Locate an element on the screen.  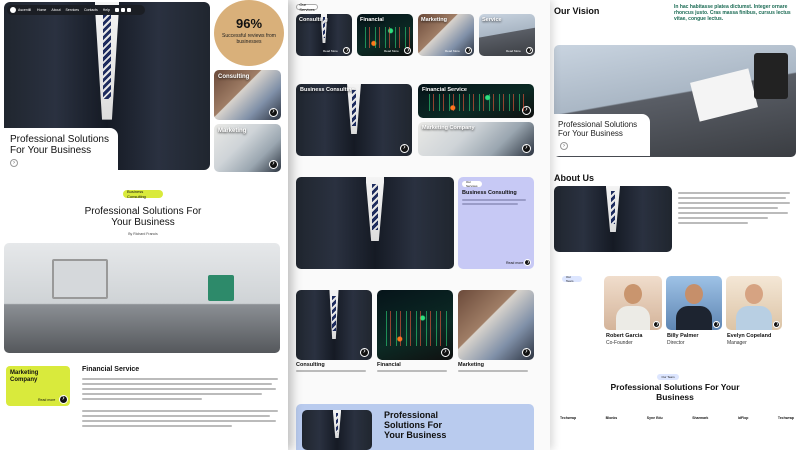
card-business-consulting: Business Consulting is located at coordinates (354, 120).